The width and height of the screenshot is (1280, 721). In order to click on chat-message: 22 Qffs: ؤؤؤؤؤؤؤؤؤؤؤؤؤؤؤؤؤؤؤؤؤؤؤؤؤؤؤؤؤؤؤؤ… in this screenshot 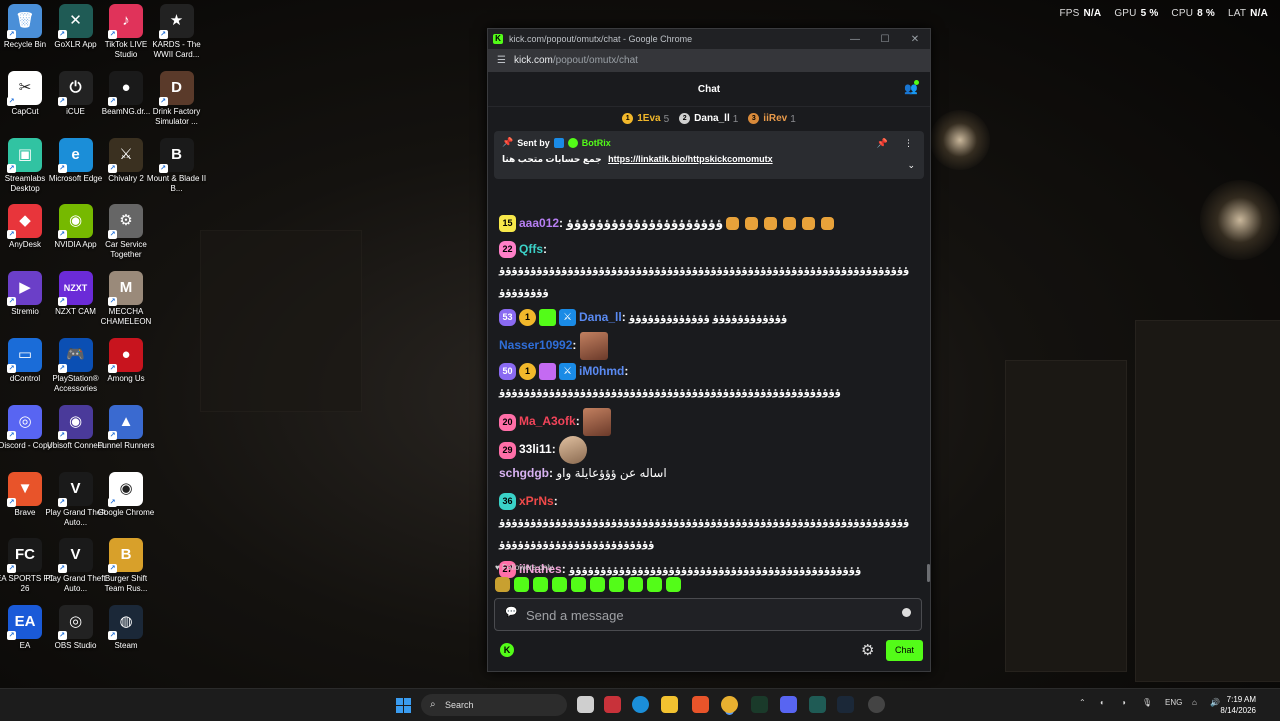, I will do `click(704, 269)`.